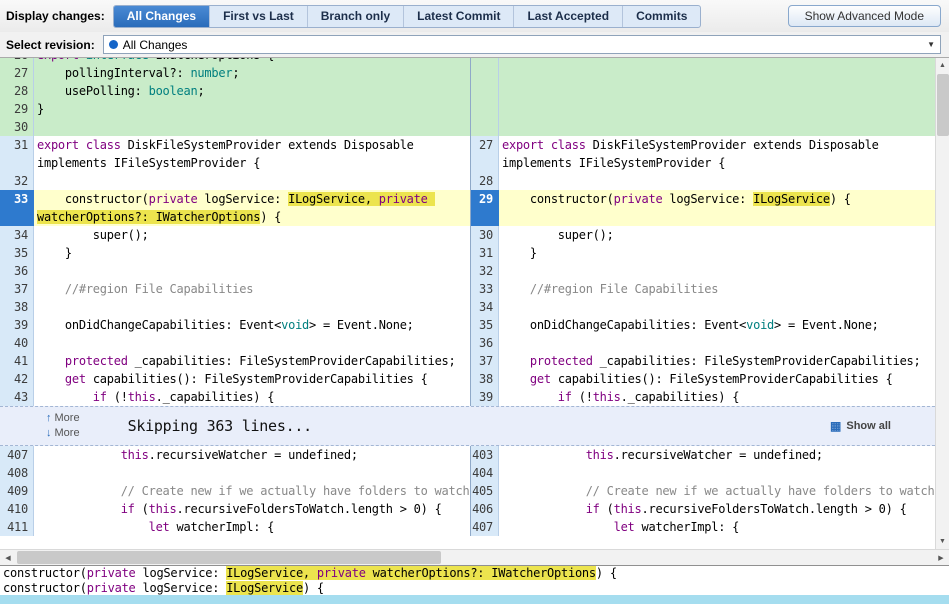  I want to click on line-number: 408, so click(17, 473).